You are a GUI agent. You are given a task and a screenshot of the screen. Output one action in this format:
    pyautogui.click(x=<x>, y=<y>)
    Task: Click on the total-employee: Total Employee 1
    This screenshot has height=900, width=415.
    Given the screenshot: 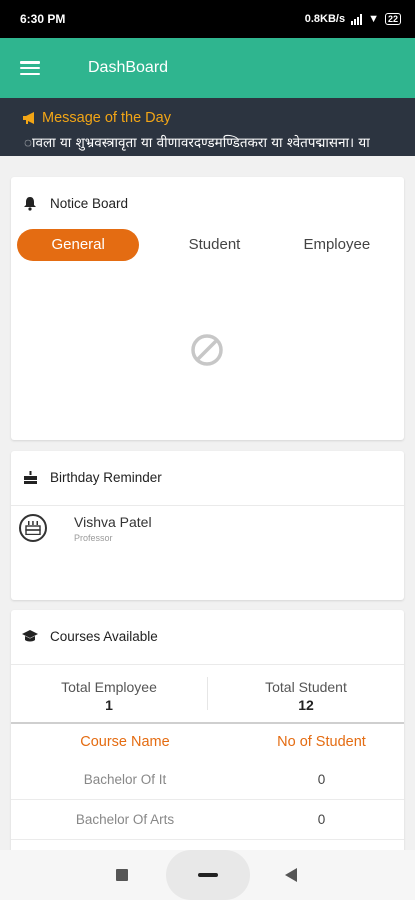 What is the action you would take?
    pyautogui.click(x=109, y=693)
    